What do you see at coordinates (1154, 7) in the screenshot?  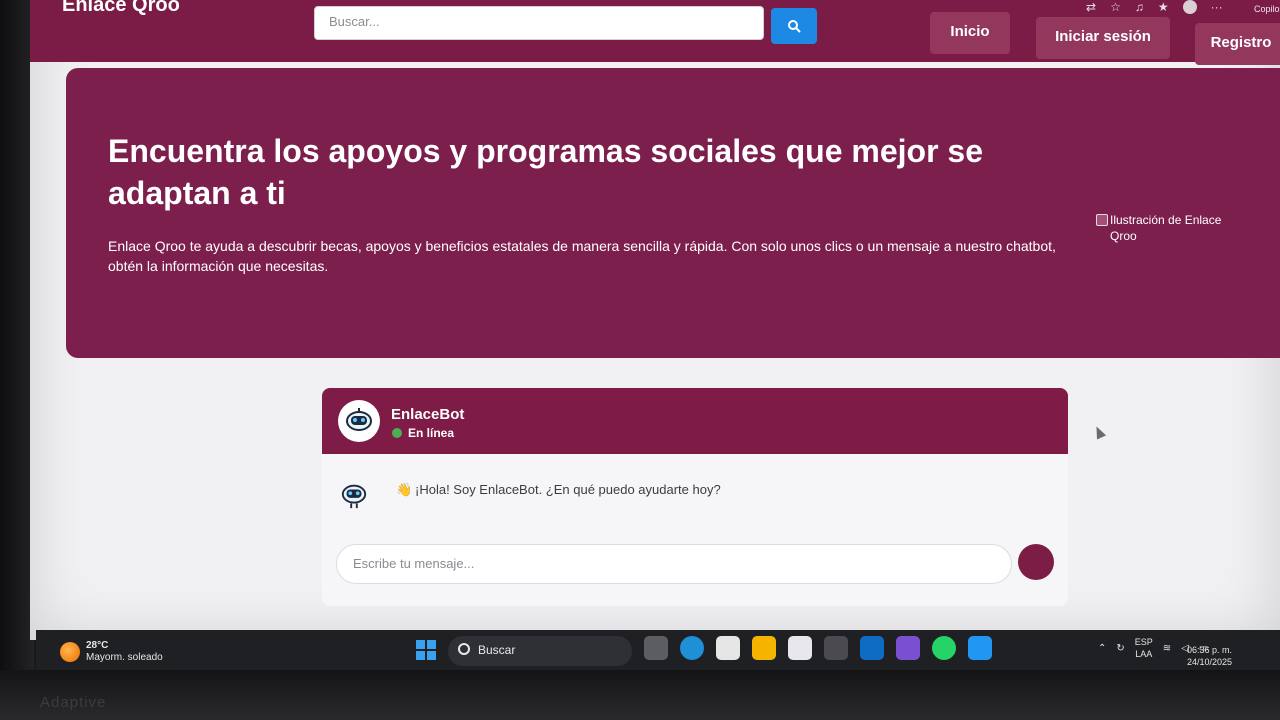 I see `browser-toolbar-icons: ⇄ ☆ ♫ ★ ···` at bounding box center [1154, 7].